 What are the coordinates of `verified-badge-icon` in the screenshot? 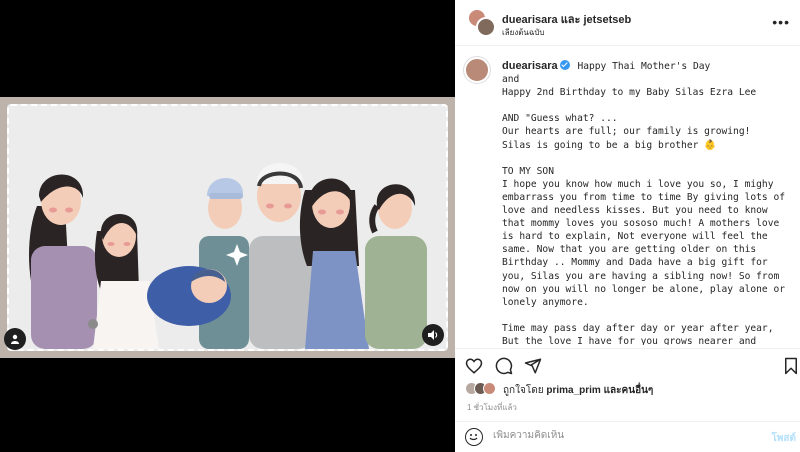 It's located at (564, 65).